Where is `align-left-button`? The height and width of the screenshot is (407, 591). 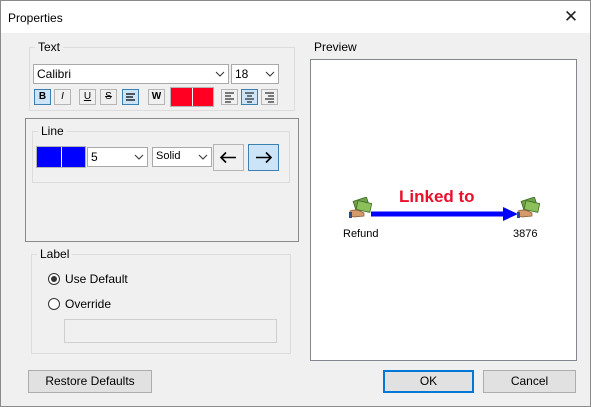
align-left-button is located at coordinates (229, 97).